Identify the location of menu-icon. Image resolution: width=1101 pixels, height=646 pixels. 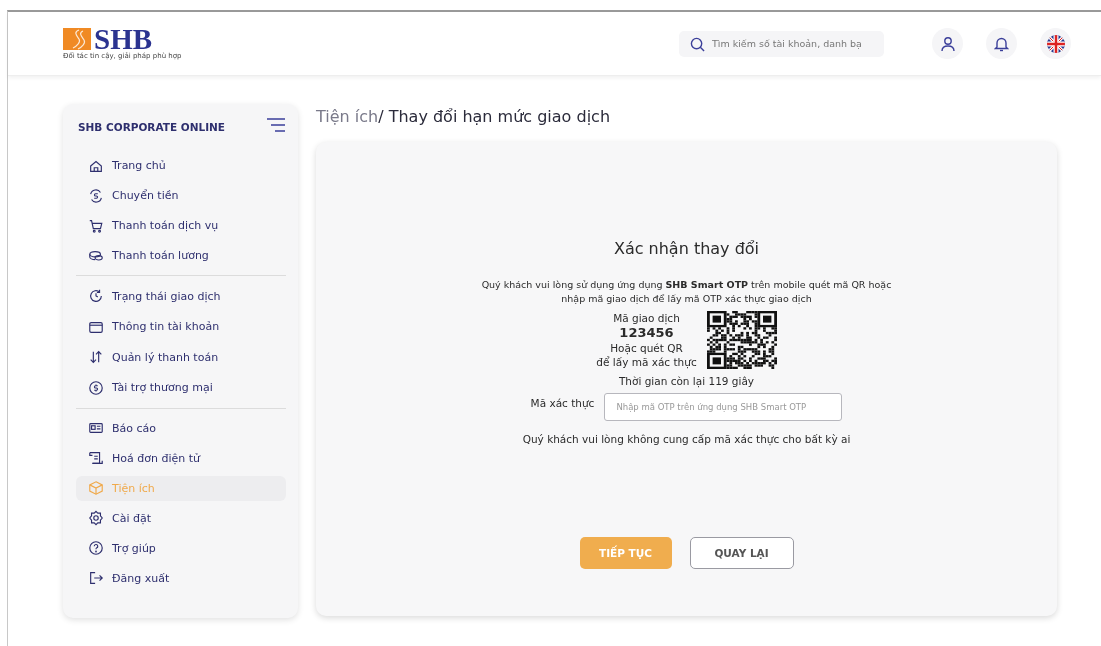
(276, 125).